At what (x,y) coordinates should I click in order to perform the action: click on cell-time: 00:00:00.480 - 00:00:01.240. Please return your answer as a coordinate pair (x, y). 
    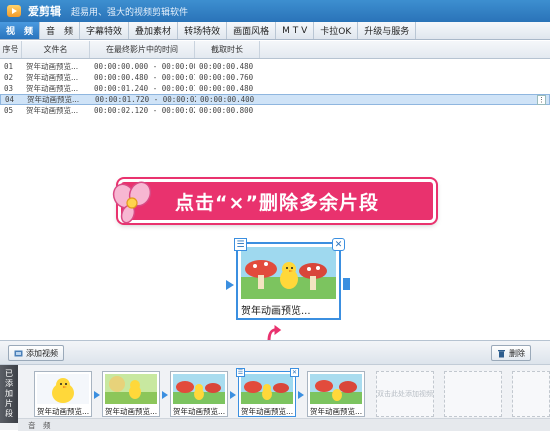
    Looking at the image, I should click on (144, 77).